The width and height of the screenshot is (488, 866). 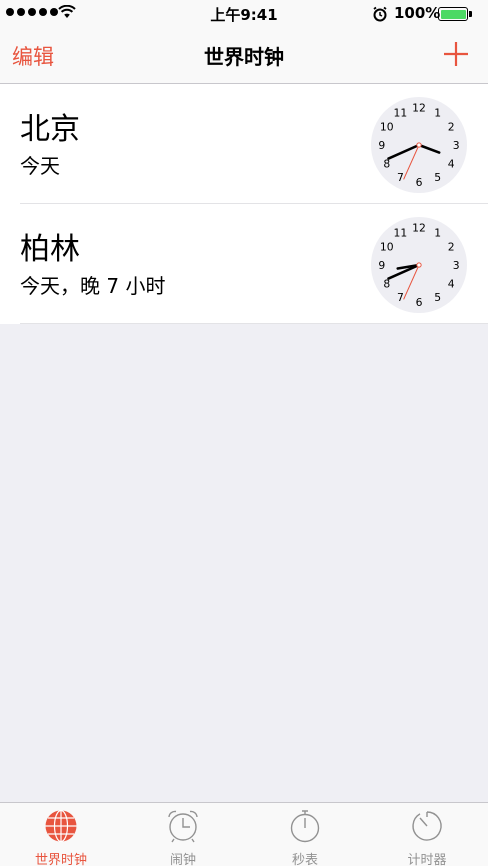 What do you see at coordinates (50, 129) in the screenshot?
I see `city-name: 北京` at bounding box center [50, 129].